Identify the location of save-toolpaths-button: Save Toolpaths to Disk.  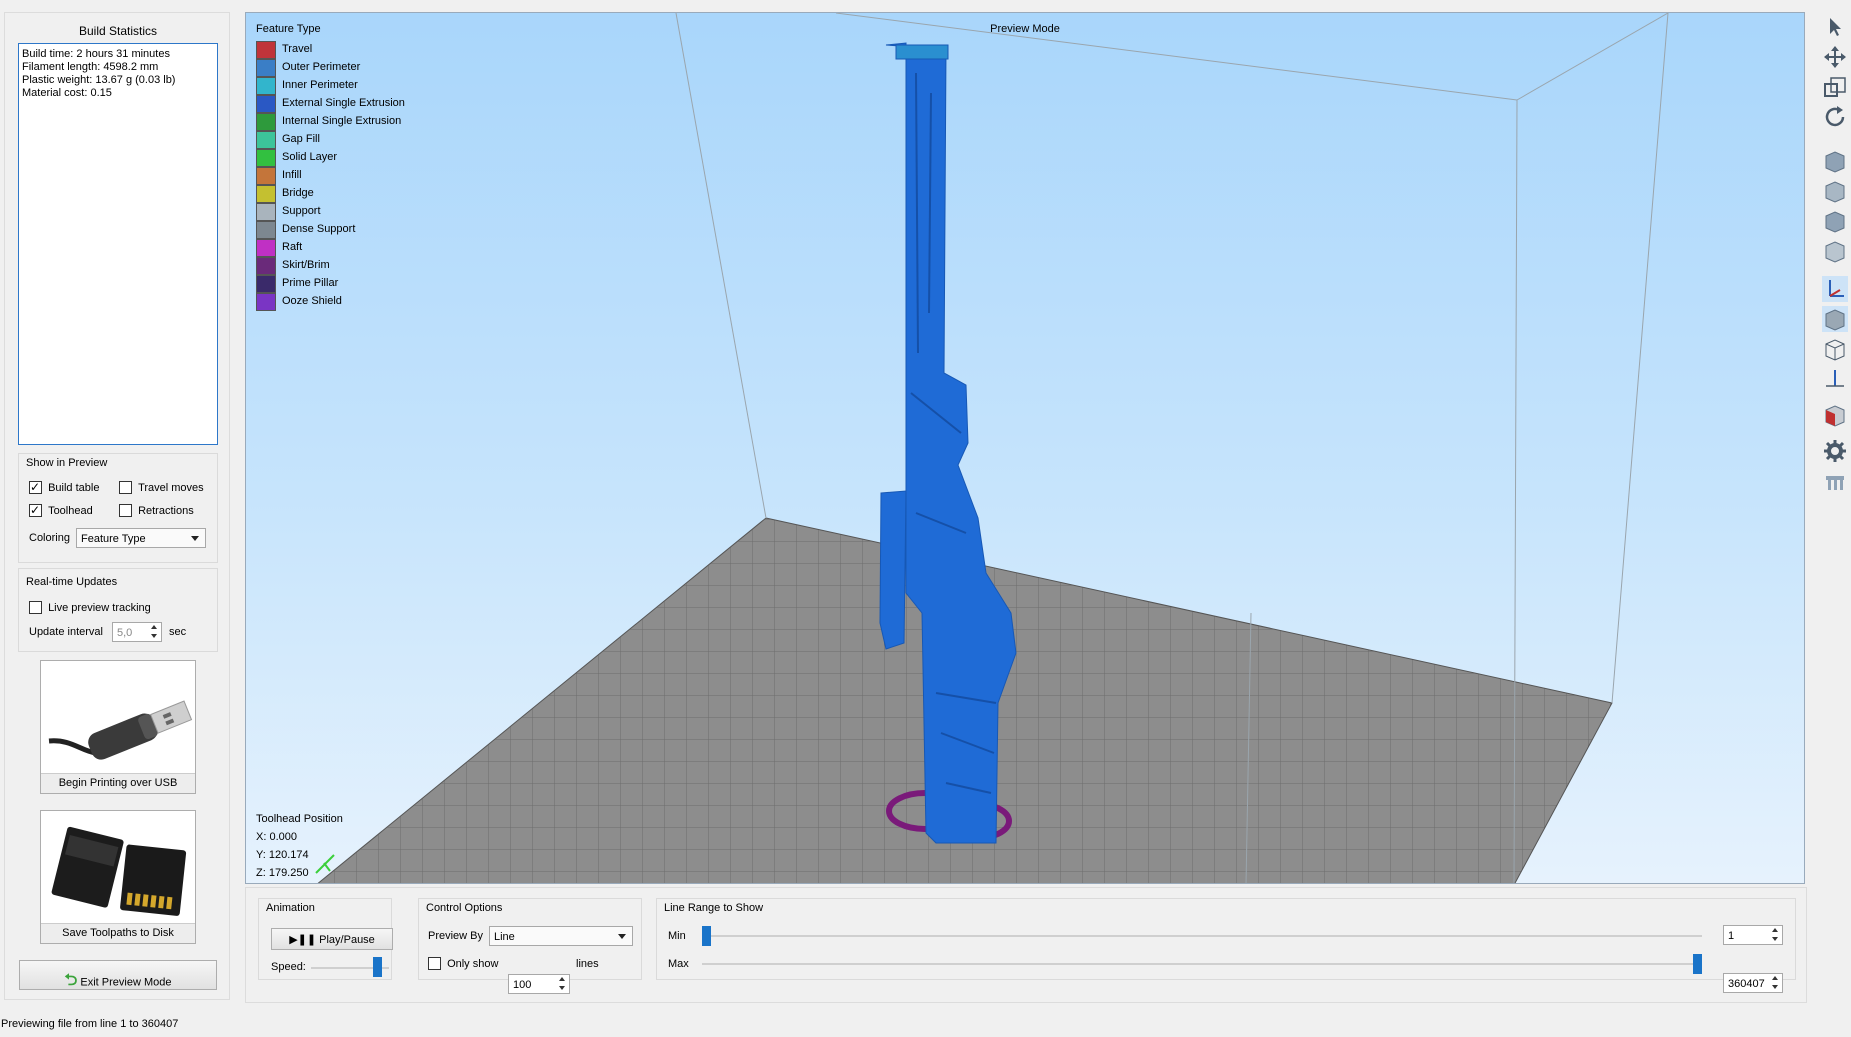
(118, 877).